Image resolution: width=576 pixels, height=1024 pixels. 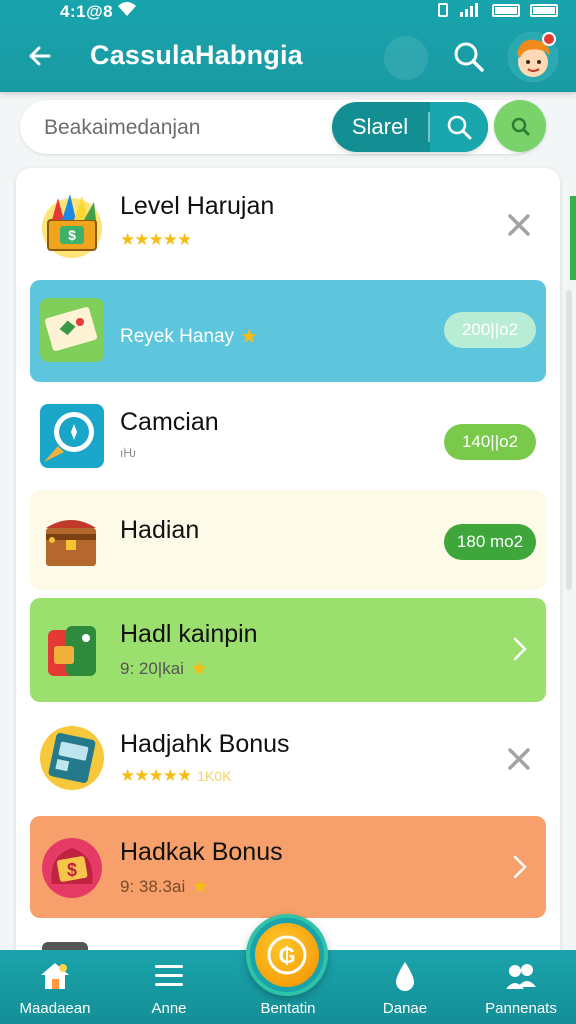 I want to click on search-row: Slarel, so click(x=288, y=129).